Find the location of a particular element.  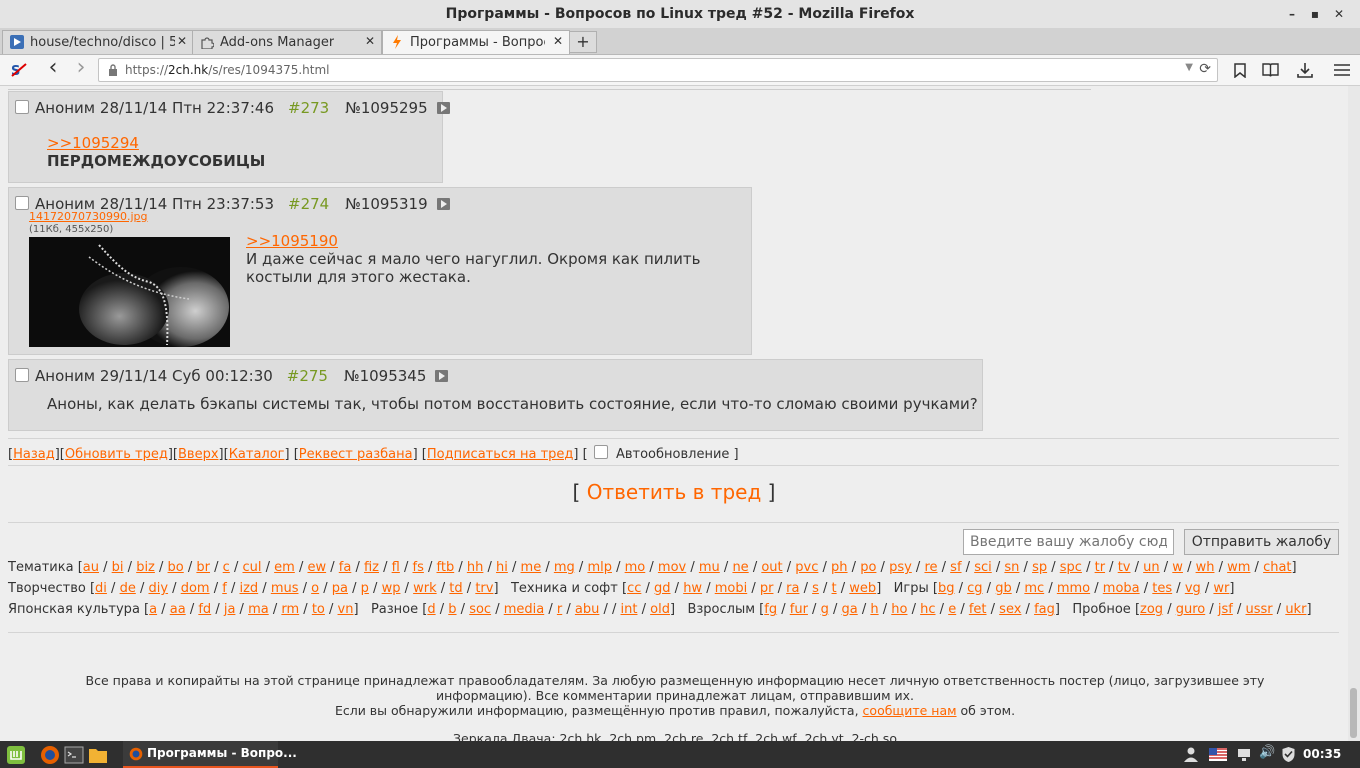

board-link: spc is located at coordinates (1071, 567).